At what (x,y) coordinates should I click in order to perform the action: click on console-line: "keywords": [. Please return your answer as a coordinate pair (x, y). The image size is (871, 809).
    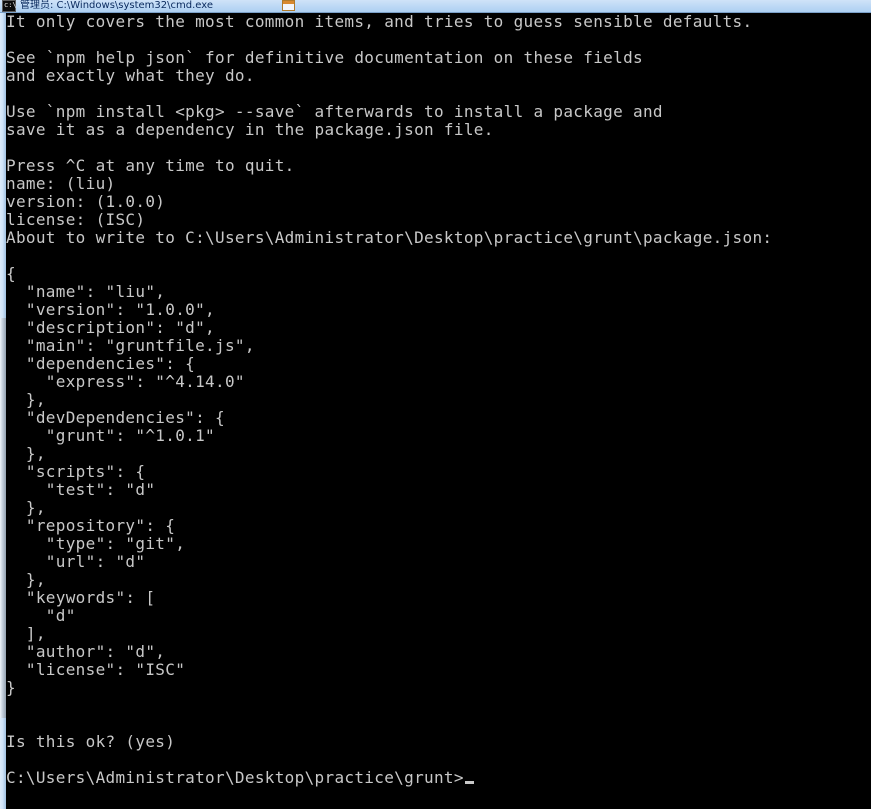
    Looking at the image, I should click on (81, 597).